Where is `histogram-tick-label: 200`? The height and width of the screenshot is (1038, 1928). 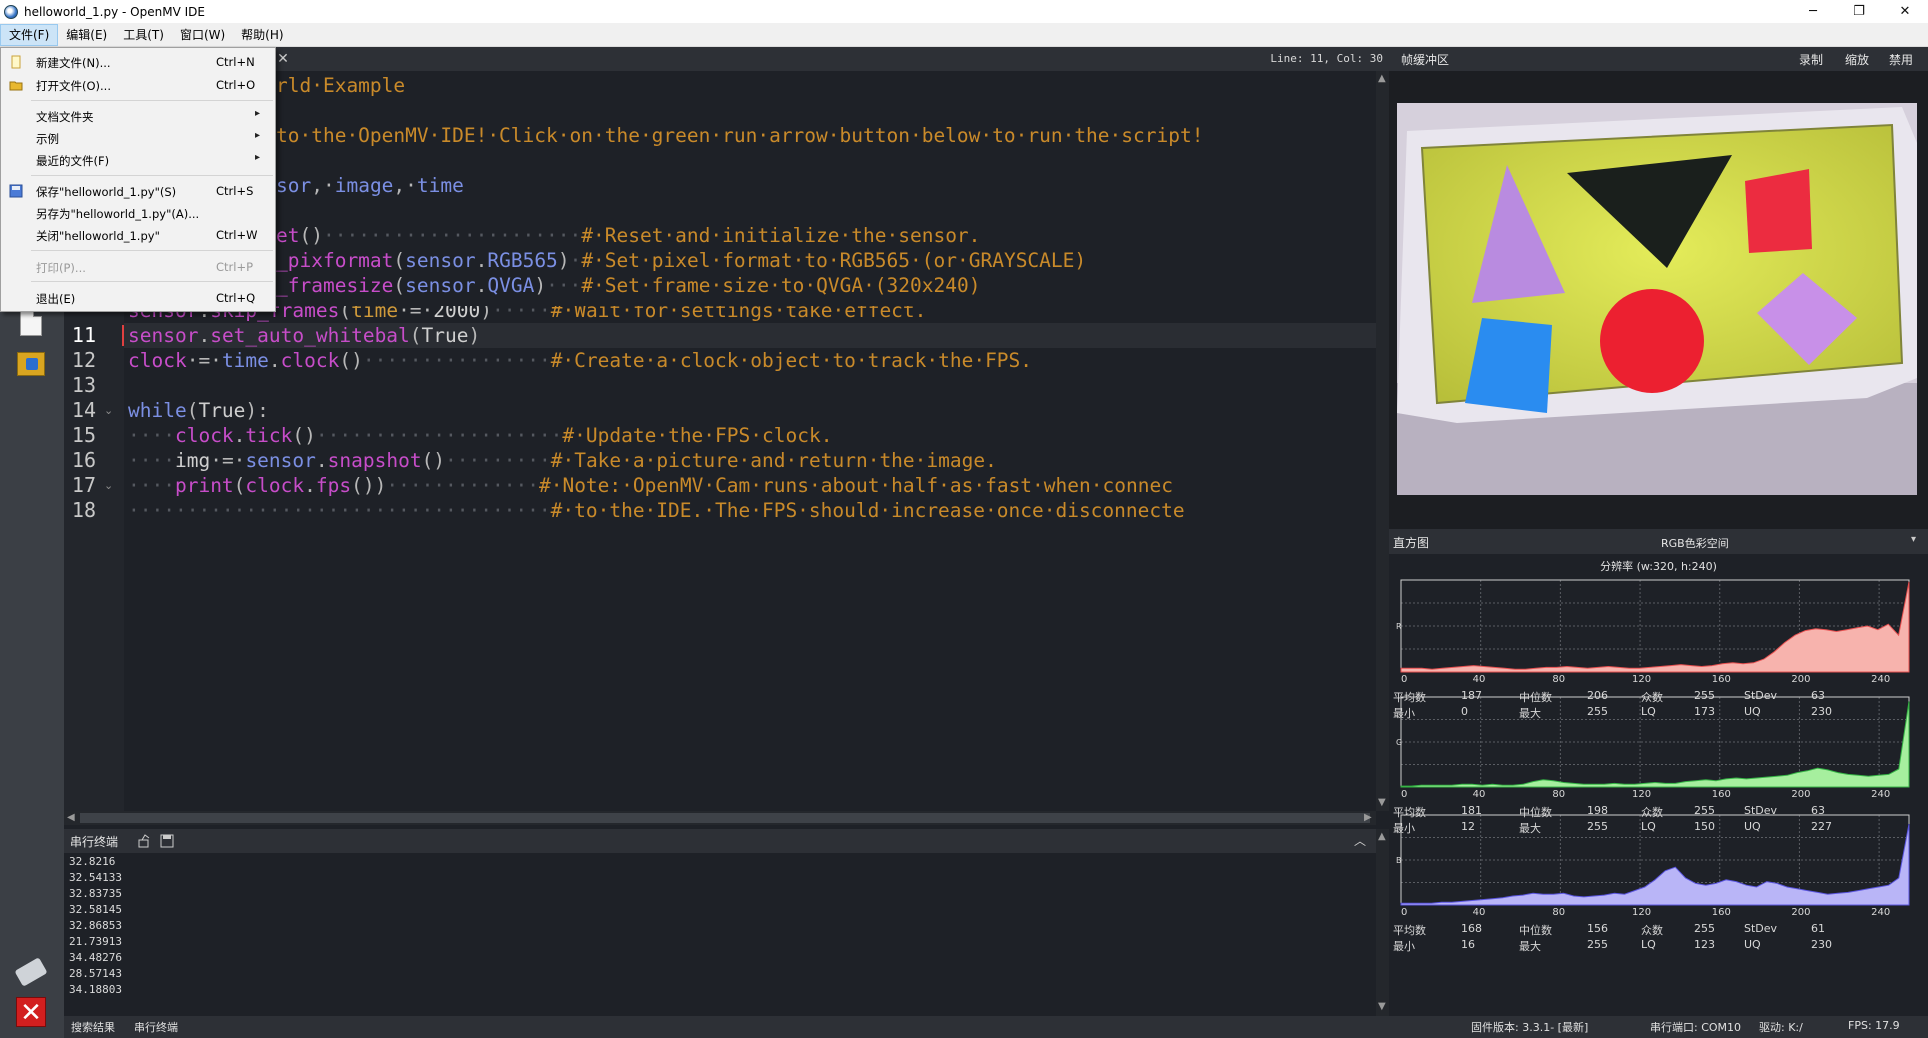 histogram-tick-label: 200 is located at coordinates (1801, 912).